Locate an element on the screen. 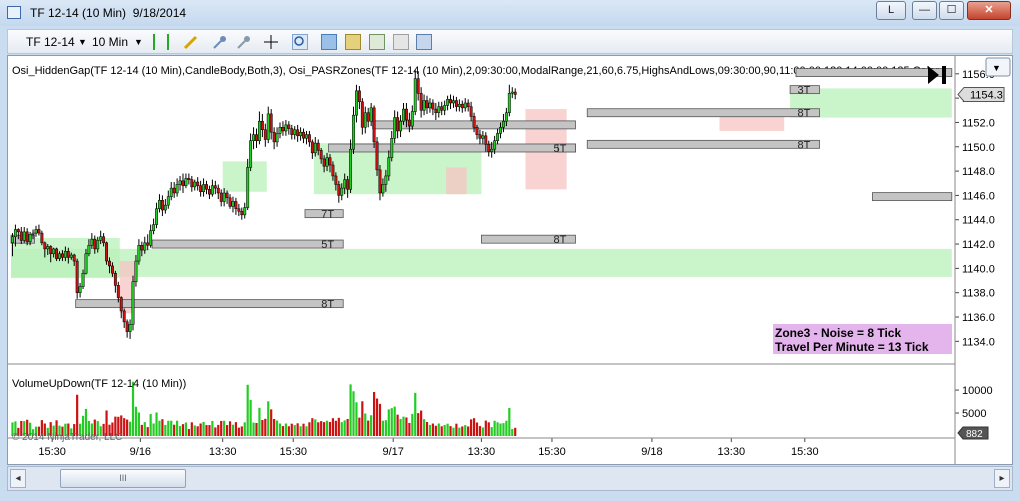 This screenshot has height=501, width=1020. sr-level-label: 7T is located at coordinates (327, 215).